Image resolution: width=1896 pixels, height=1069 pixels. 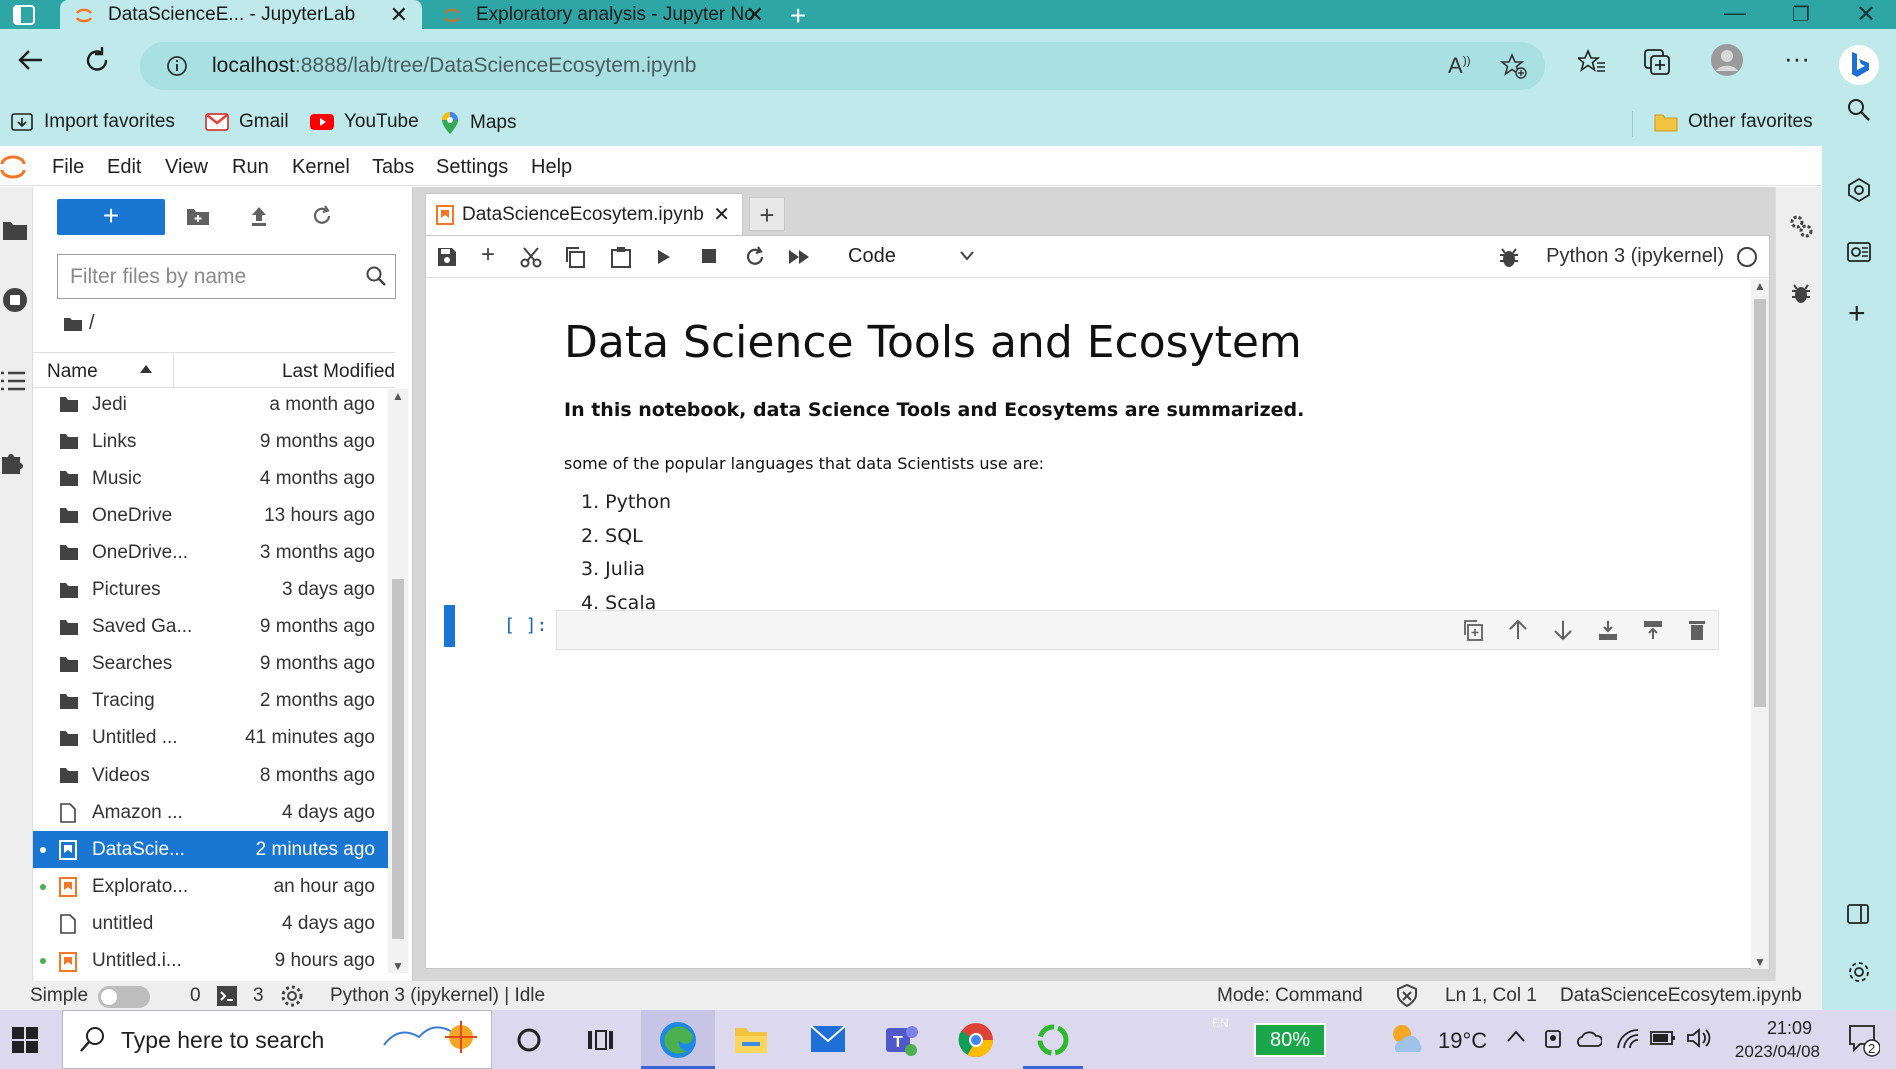 What do you see at coordinates (259, 216) in the screenshot?
I see `upload-icon` at bounding box center [259, 216].